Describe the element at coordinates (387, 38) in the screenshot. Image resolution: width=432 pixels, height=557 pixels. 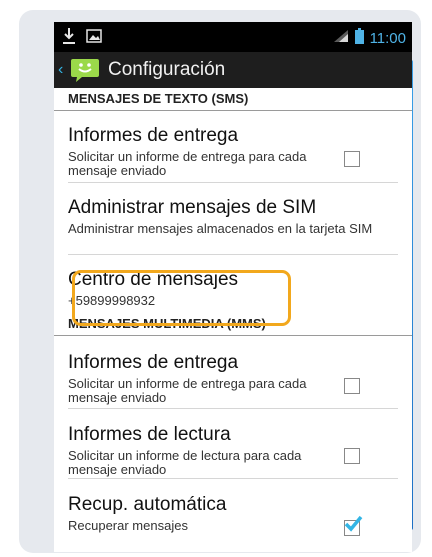
I see `status-clock: 11:00` at that location.